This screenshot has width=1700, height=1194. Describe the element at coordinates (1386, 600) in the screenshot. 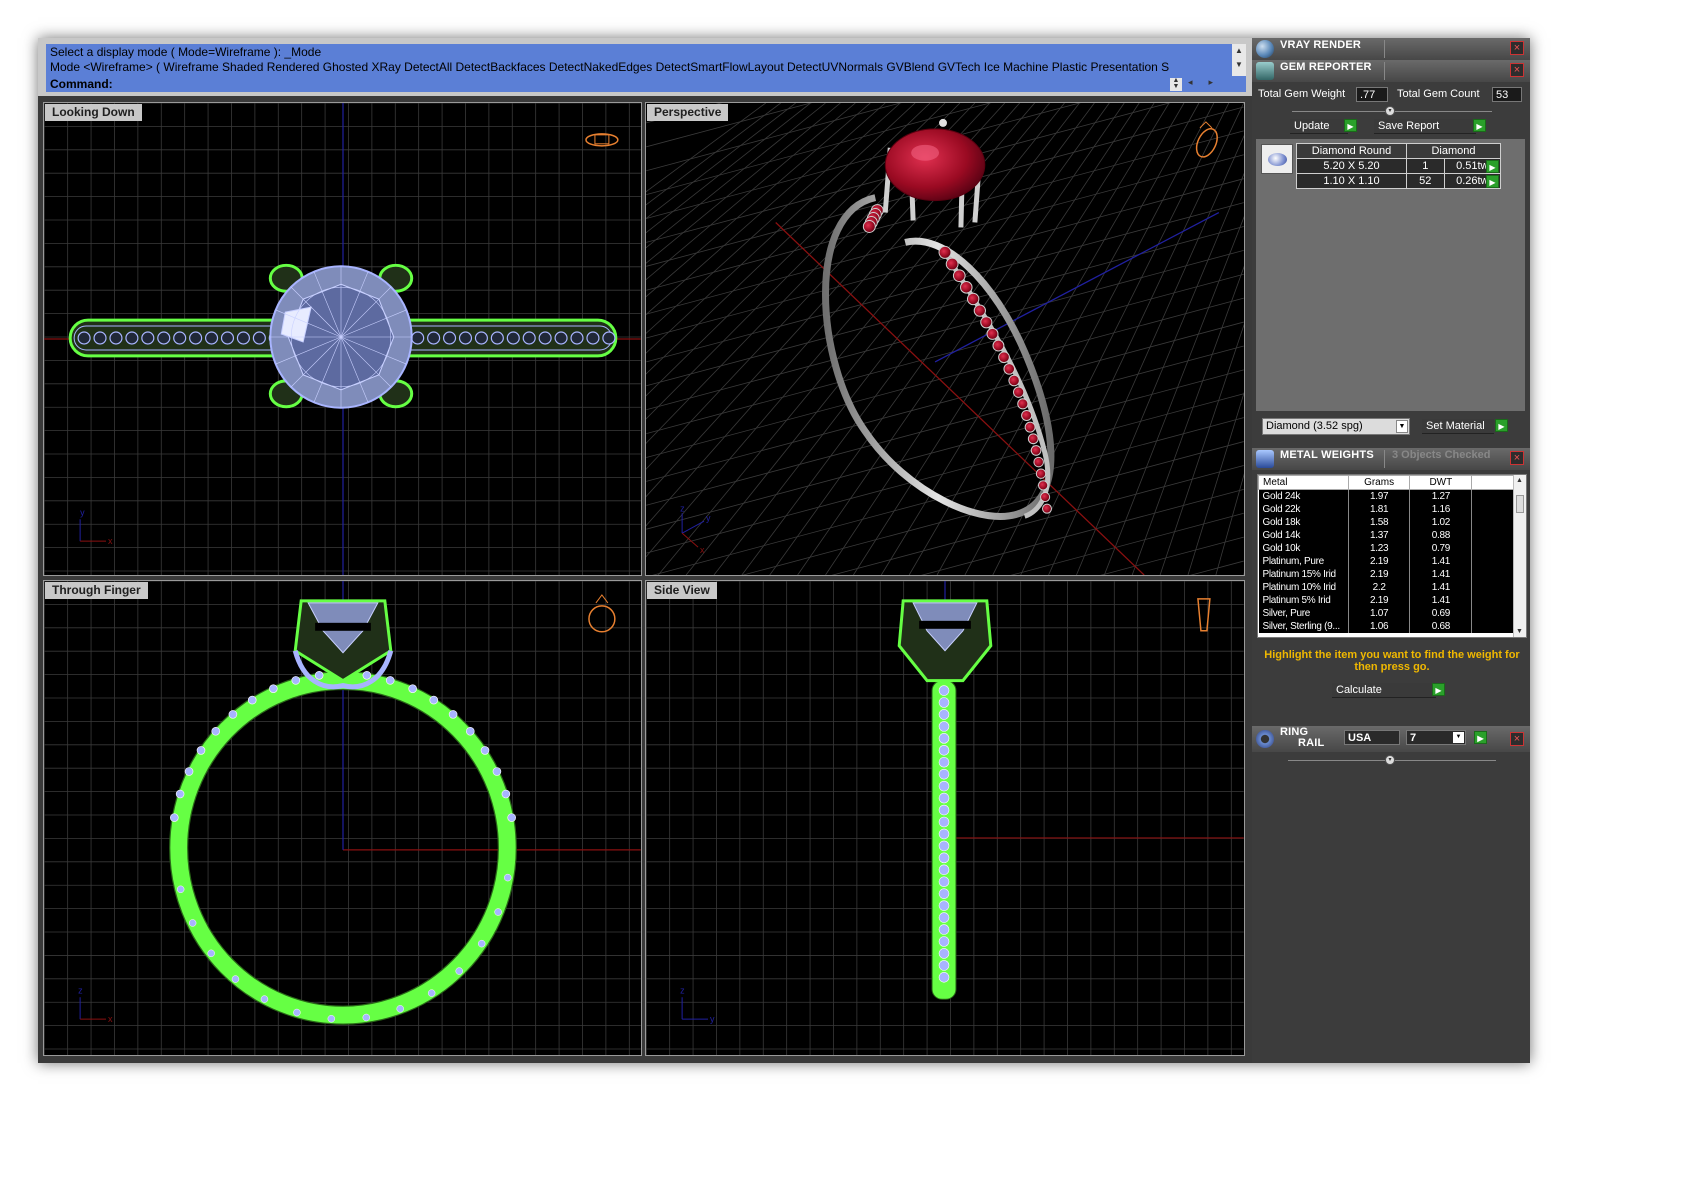

I see `metal-weights-row: Platinum 5% Irid 2.19 1.41` at that location.